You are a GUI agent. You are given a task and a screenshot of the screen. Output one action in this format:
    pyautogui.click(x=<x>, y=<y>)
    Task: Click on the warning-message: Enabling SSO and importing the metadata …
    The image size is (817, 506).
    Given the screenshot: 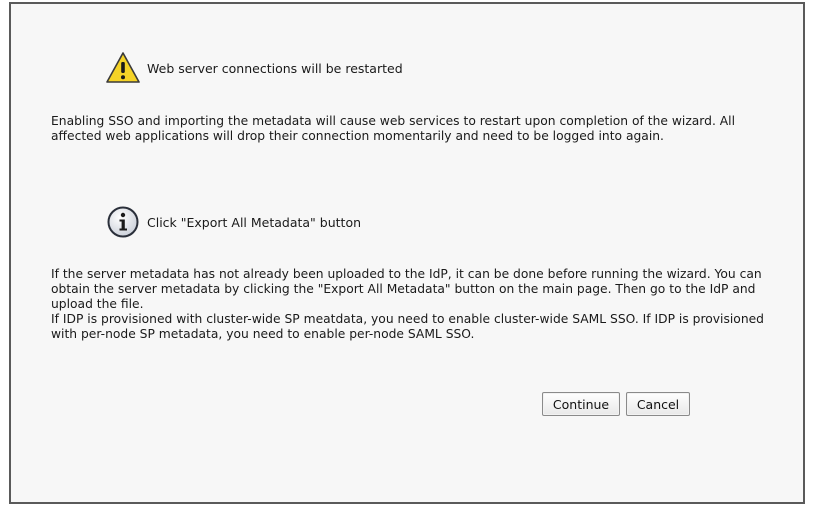 What is the action you would take?
    pyautogui.click(x=393, y=128)
    